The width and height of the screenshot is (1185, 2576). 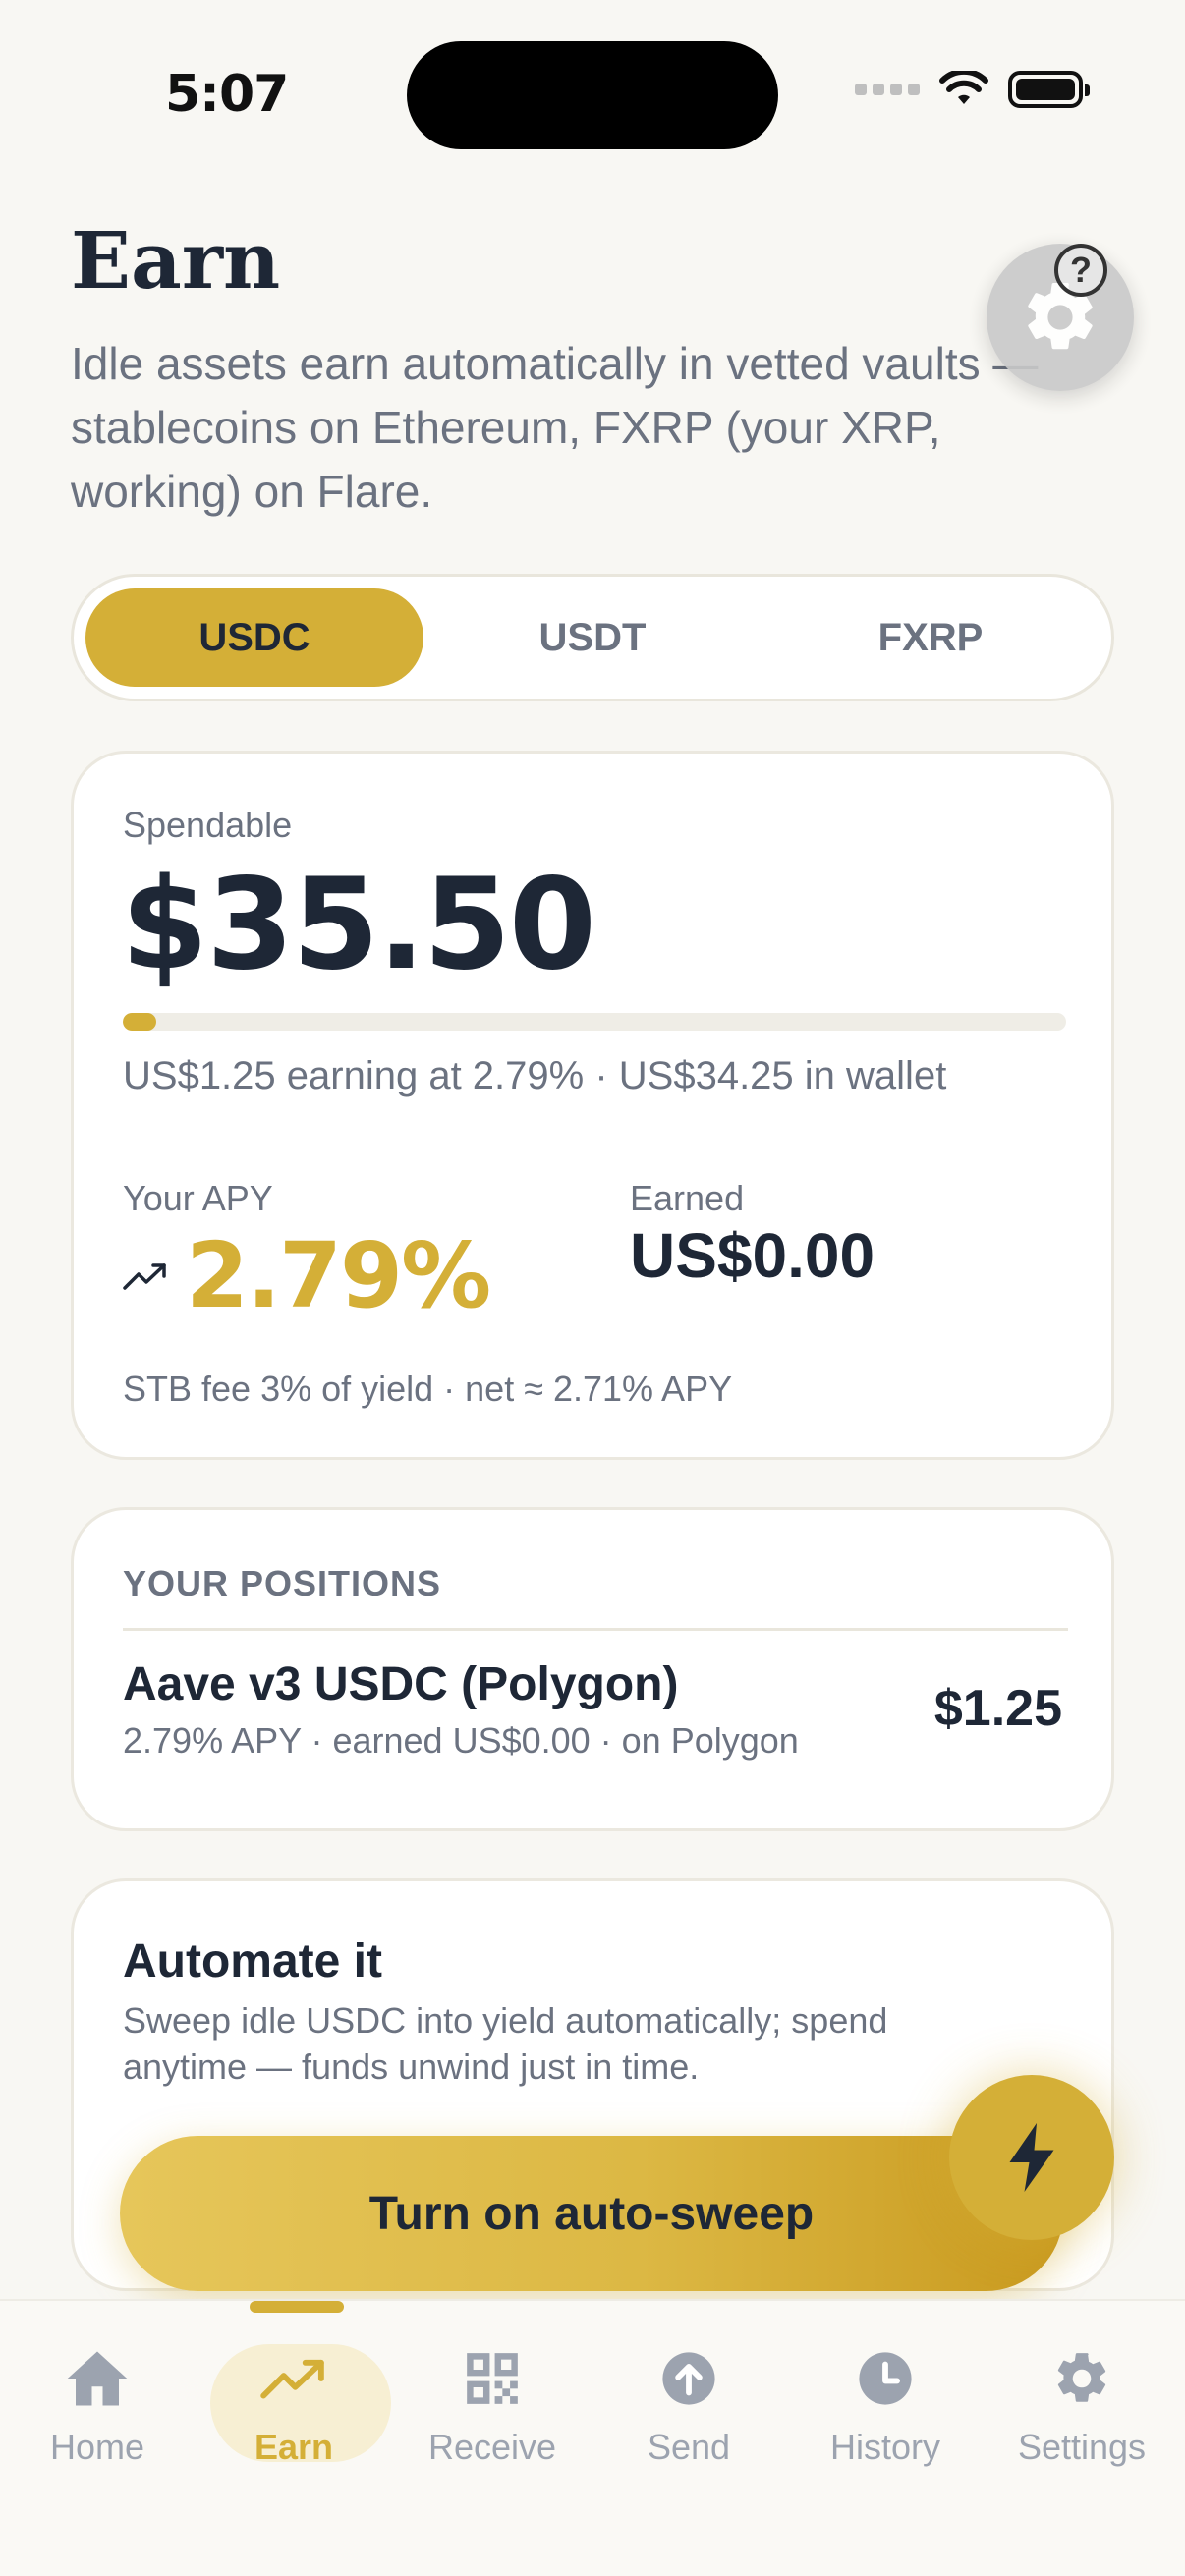 I want to click on status-indicators, so click(x=973, y=89).